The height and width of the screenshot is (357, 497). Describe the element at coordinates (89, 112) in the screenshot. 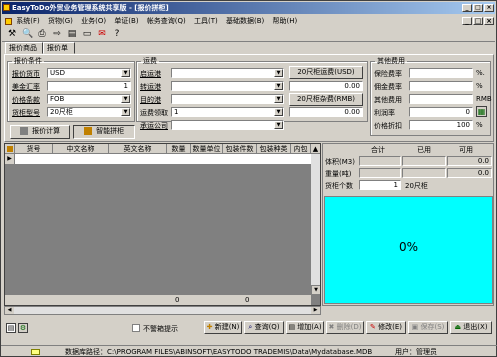

I see `container-type-select: 20尺柜 ▼` at that location.